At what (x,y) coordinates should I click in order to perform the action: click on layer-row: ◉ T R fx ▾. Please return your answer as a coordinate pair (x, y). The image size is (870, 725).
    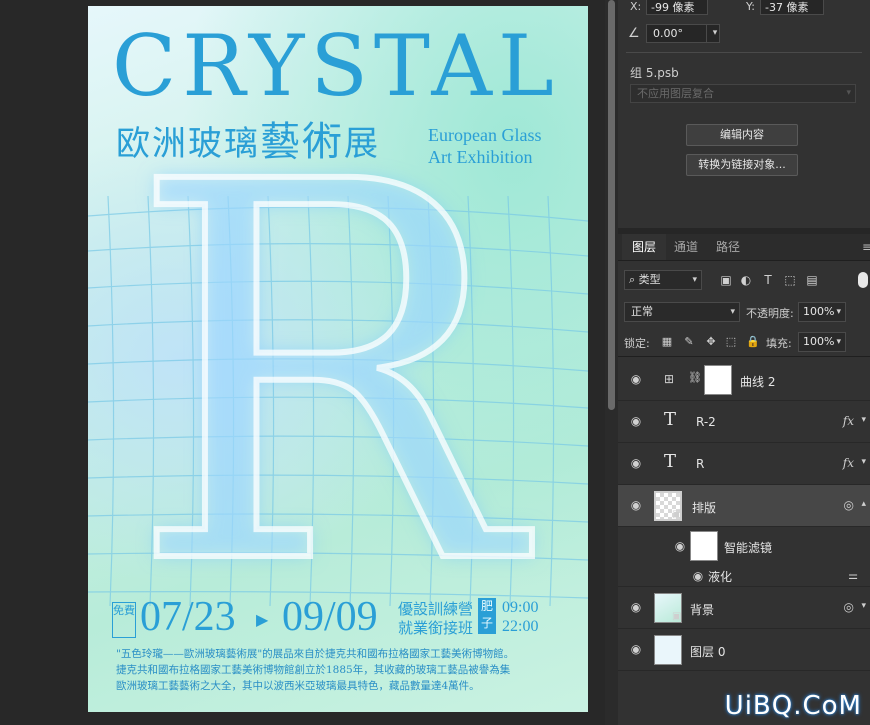
    Looking at the image, I should click on (744, 464).